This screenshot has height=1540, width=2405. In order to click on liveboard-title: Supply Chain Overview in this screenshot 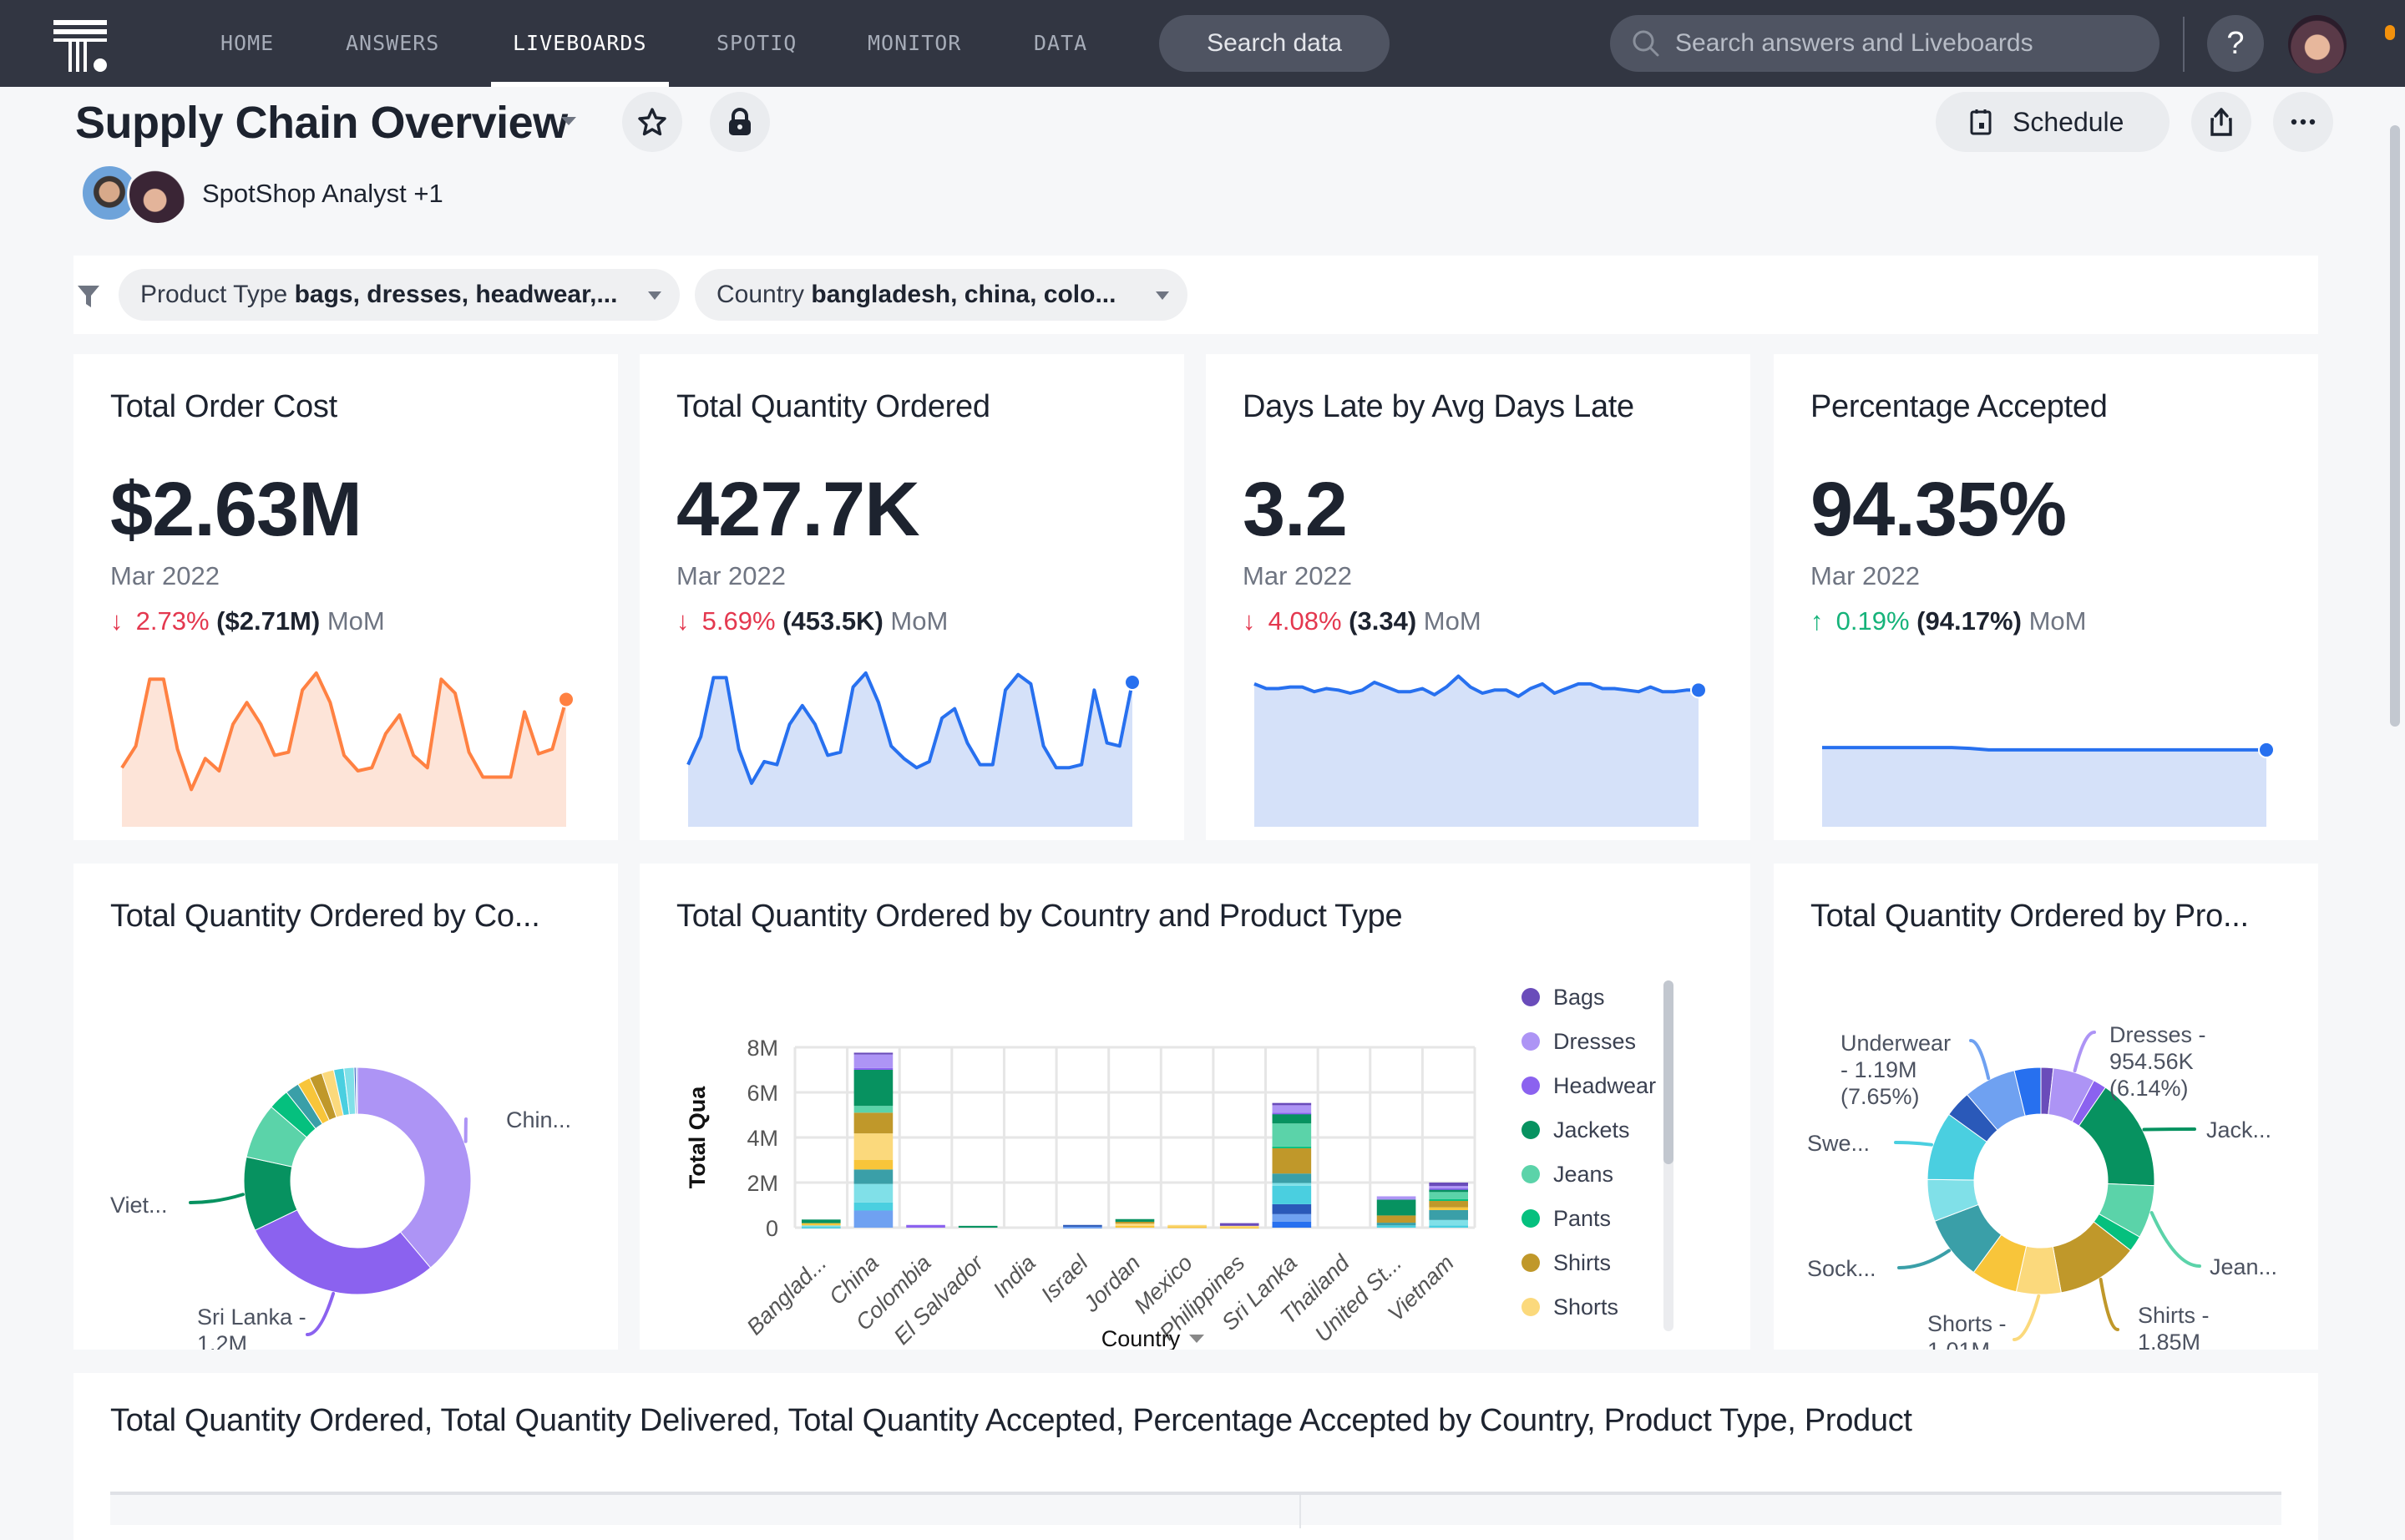, I will do `click(321, 123)`.